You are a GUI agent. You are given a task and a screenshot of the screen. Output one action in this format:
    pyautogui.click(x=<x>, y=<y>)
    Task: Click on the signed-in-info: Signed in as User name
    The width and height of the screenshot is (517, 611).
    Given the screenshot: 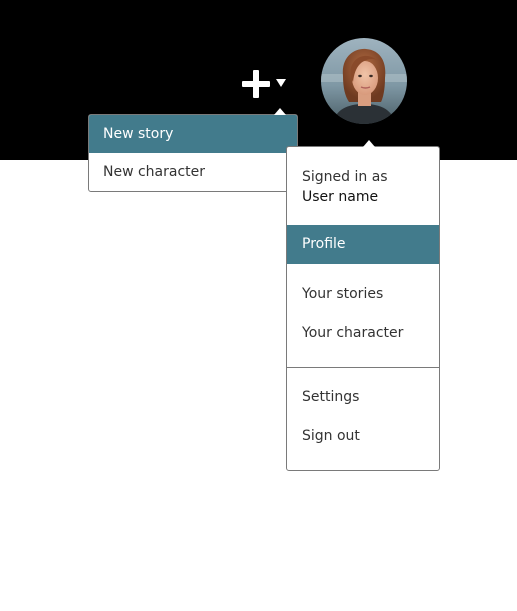 What is the action you would take?
    pyautogui.click(x=345, y=187)
    